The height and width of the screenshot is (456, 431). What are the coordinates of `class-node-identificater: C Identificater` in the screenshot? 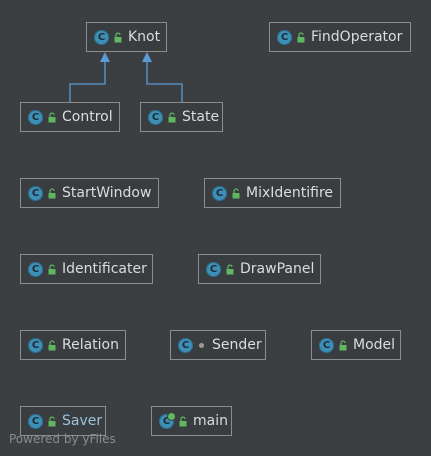 It's located at (86, 269).